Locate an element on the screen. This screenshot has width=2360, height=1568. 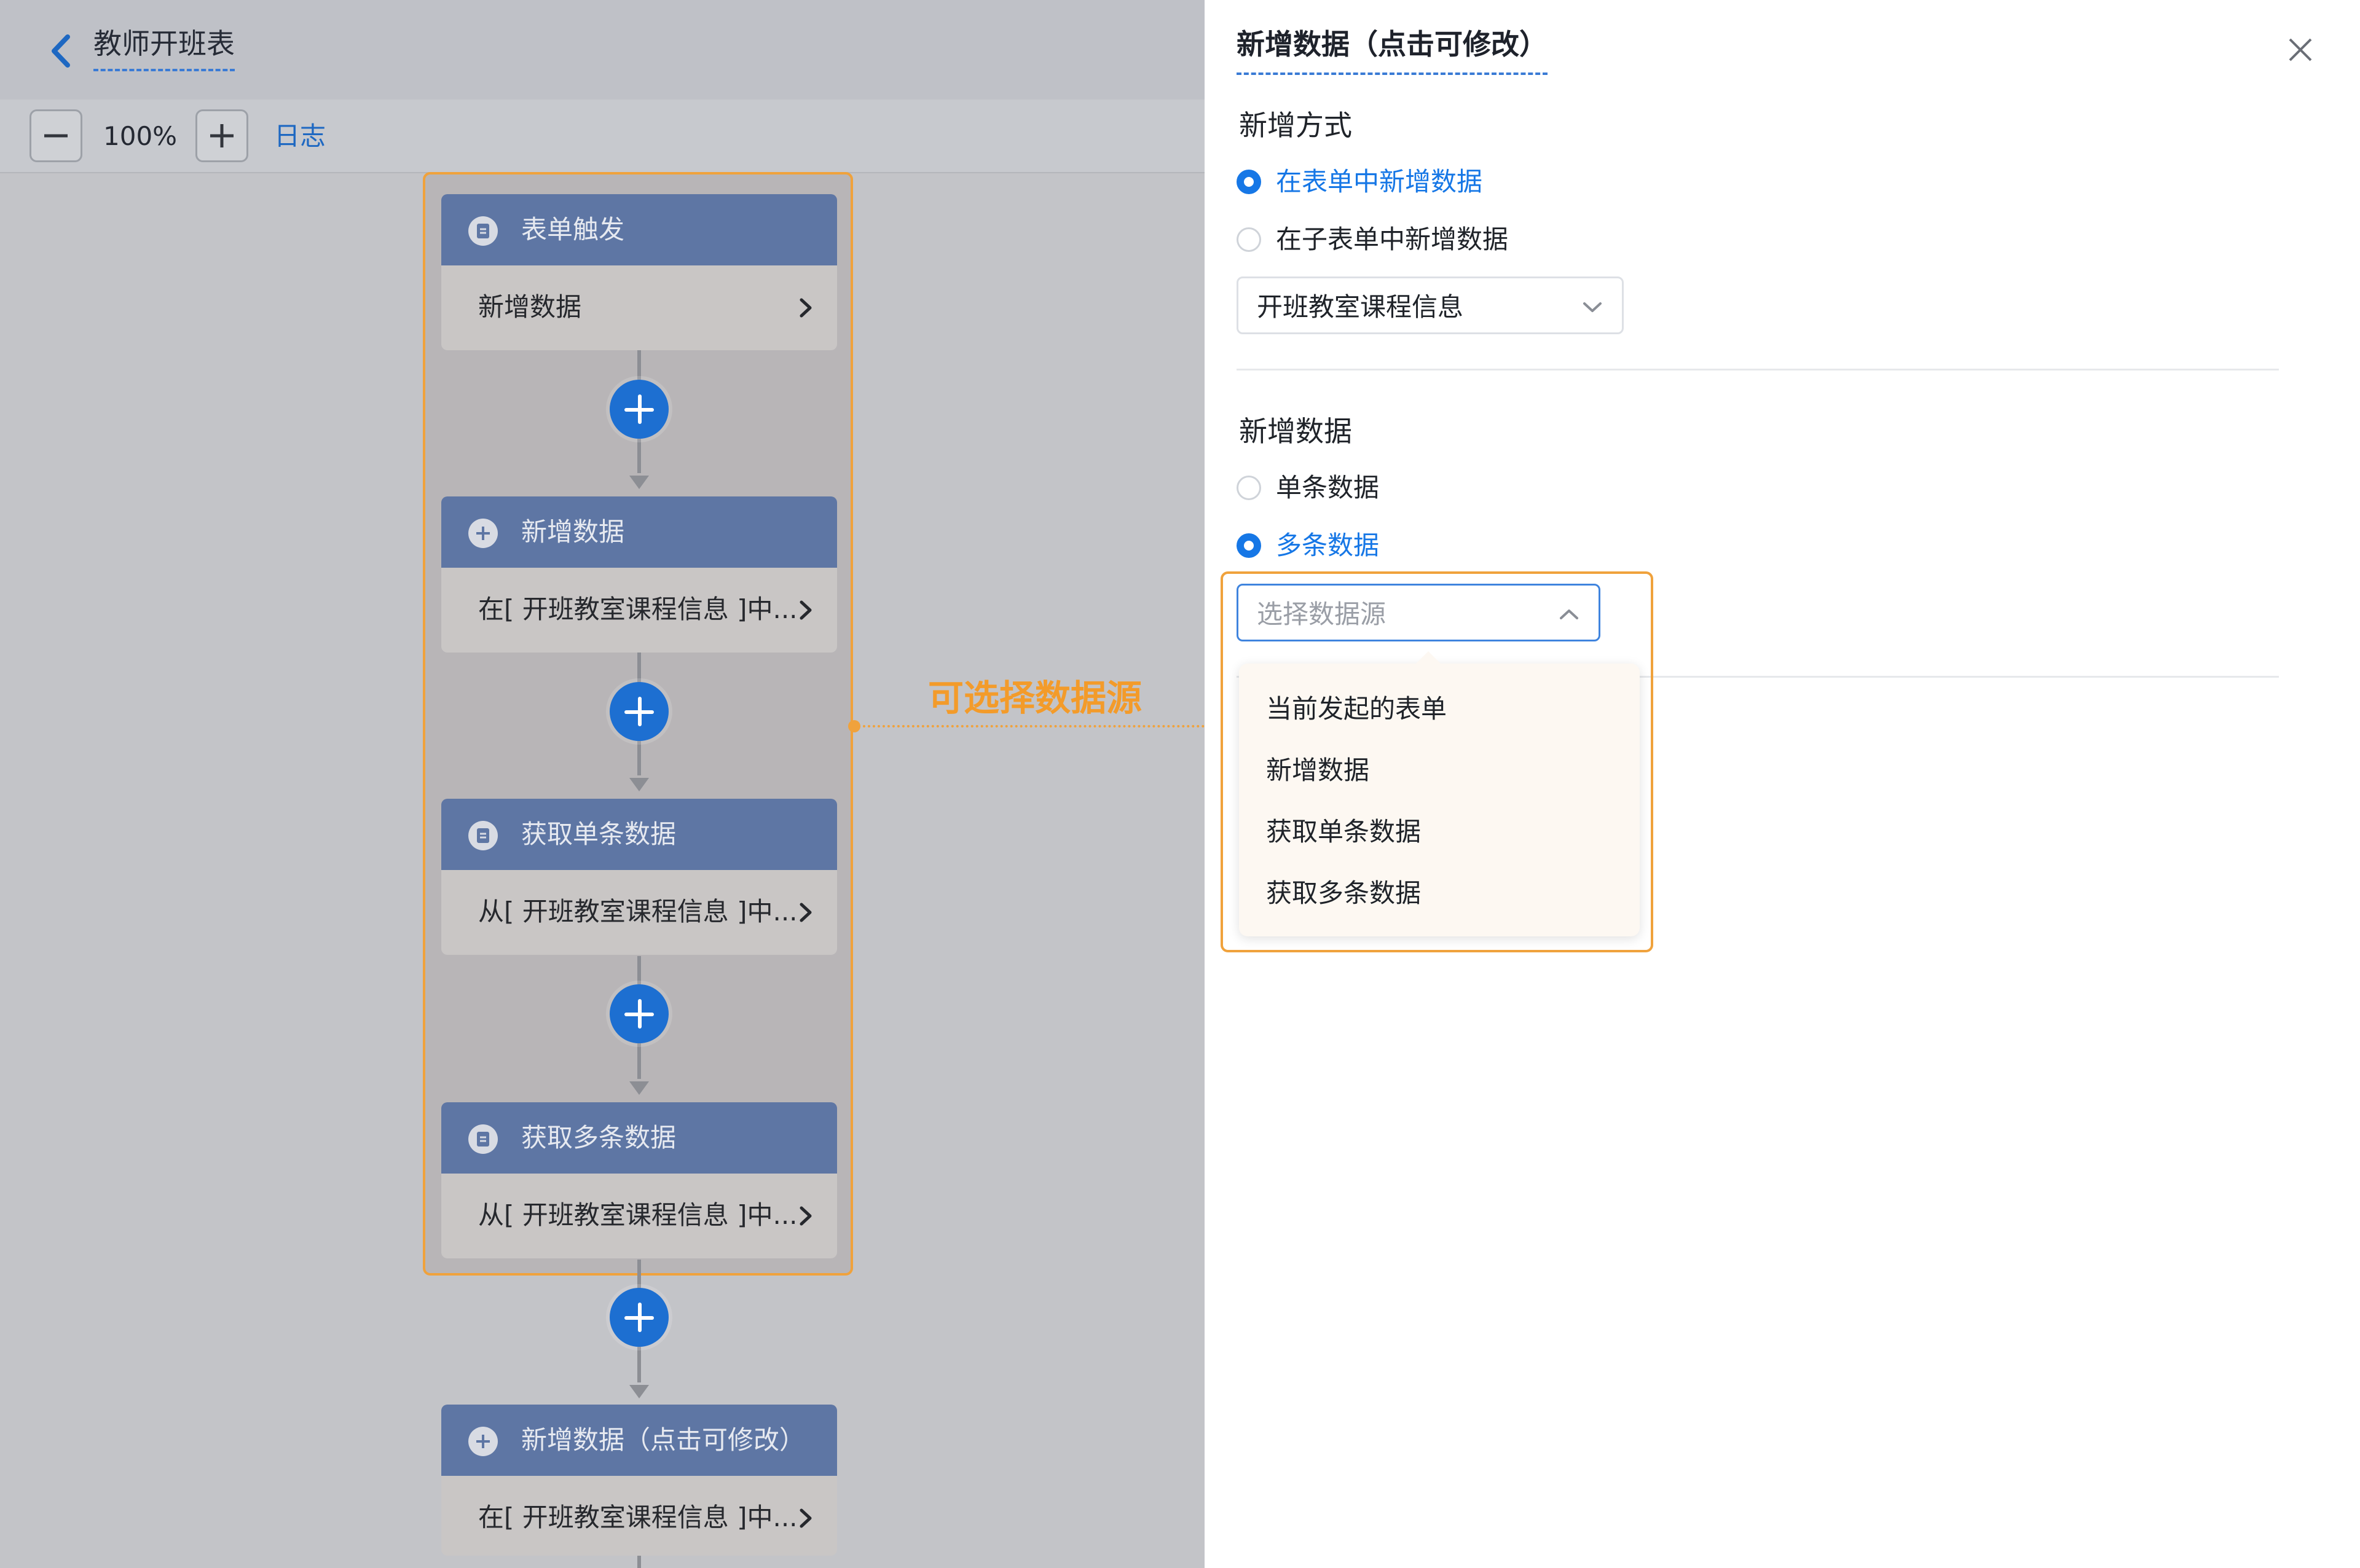
method-radio-form is located at coordinates (1249, 182).